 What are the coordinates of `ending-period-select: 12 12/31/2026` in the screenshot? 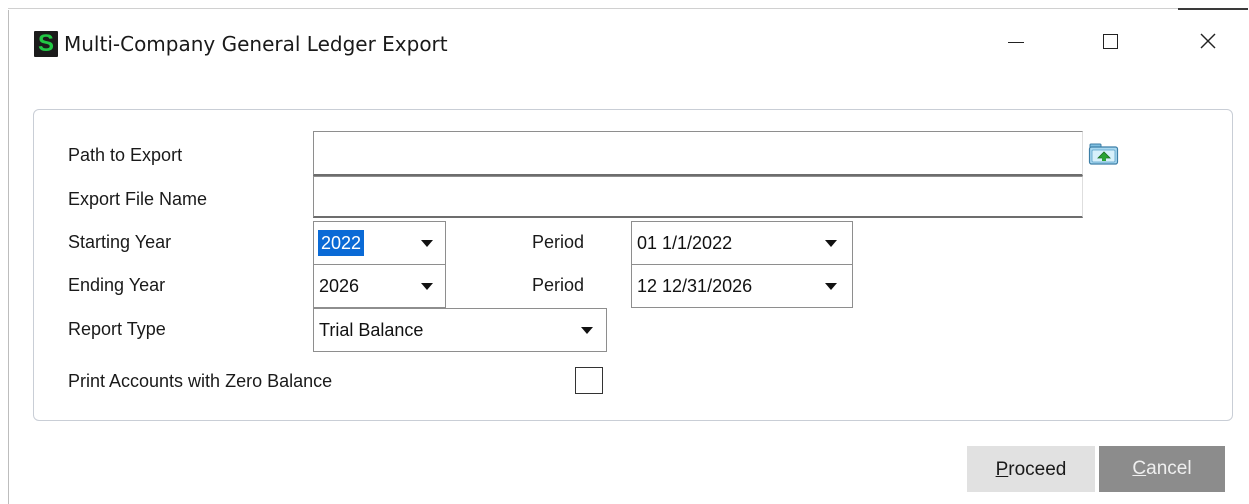 It's located at (742, 286).